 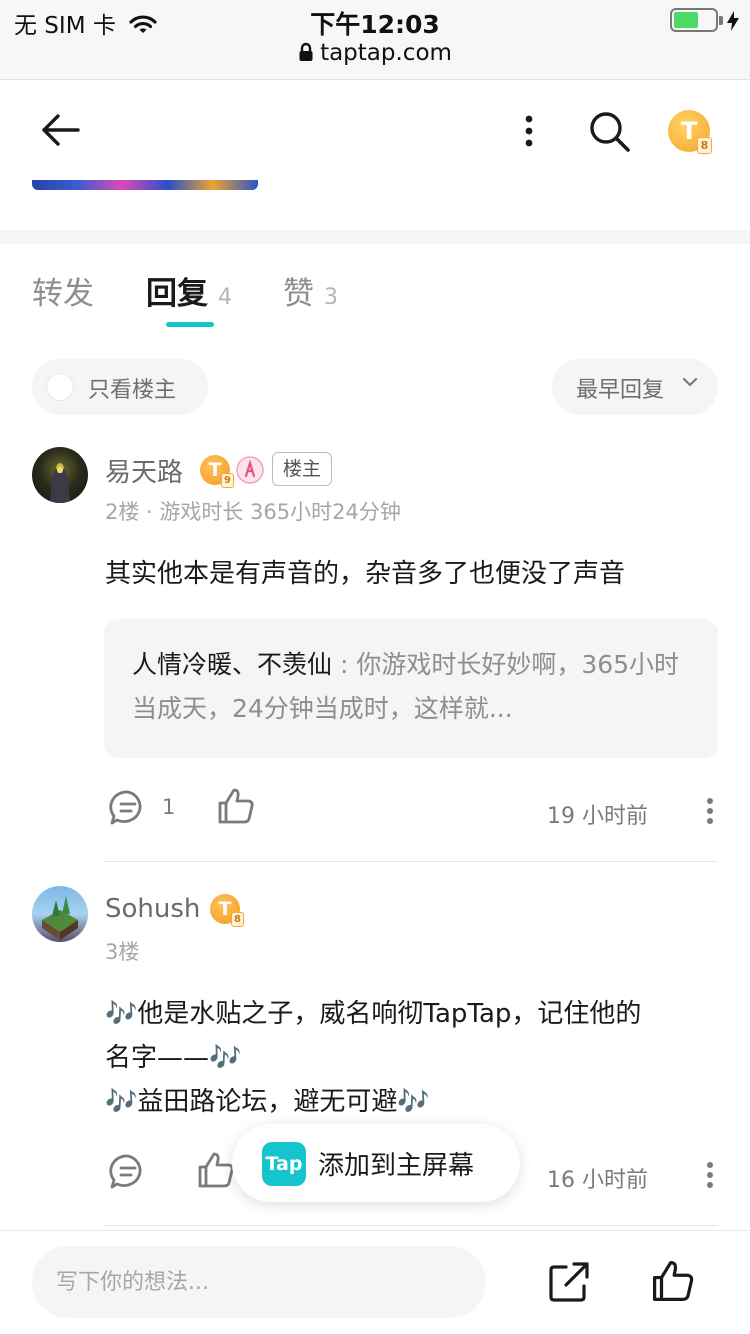 What do you see at coordinates (302, 469) in the screenshot?
I see `op-tag: 楼主` at bounding box center [302, 469].